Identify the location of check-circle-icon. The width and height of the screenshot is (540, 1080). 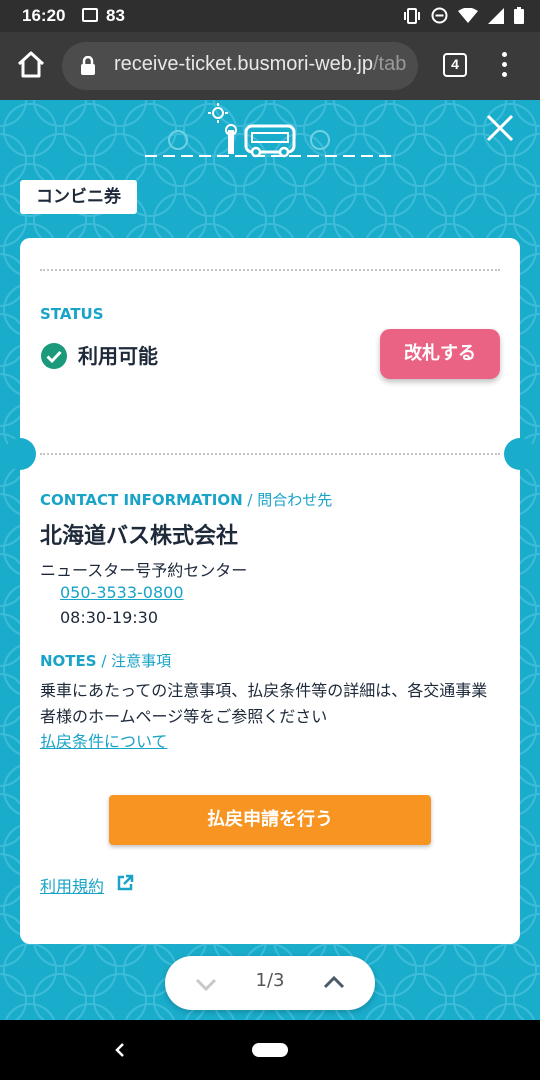
(54, 356).